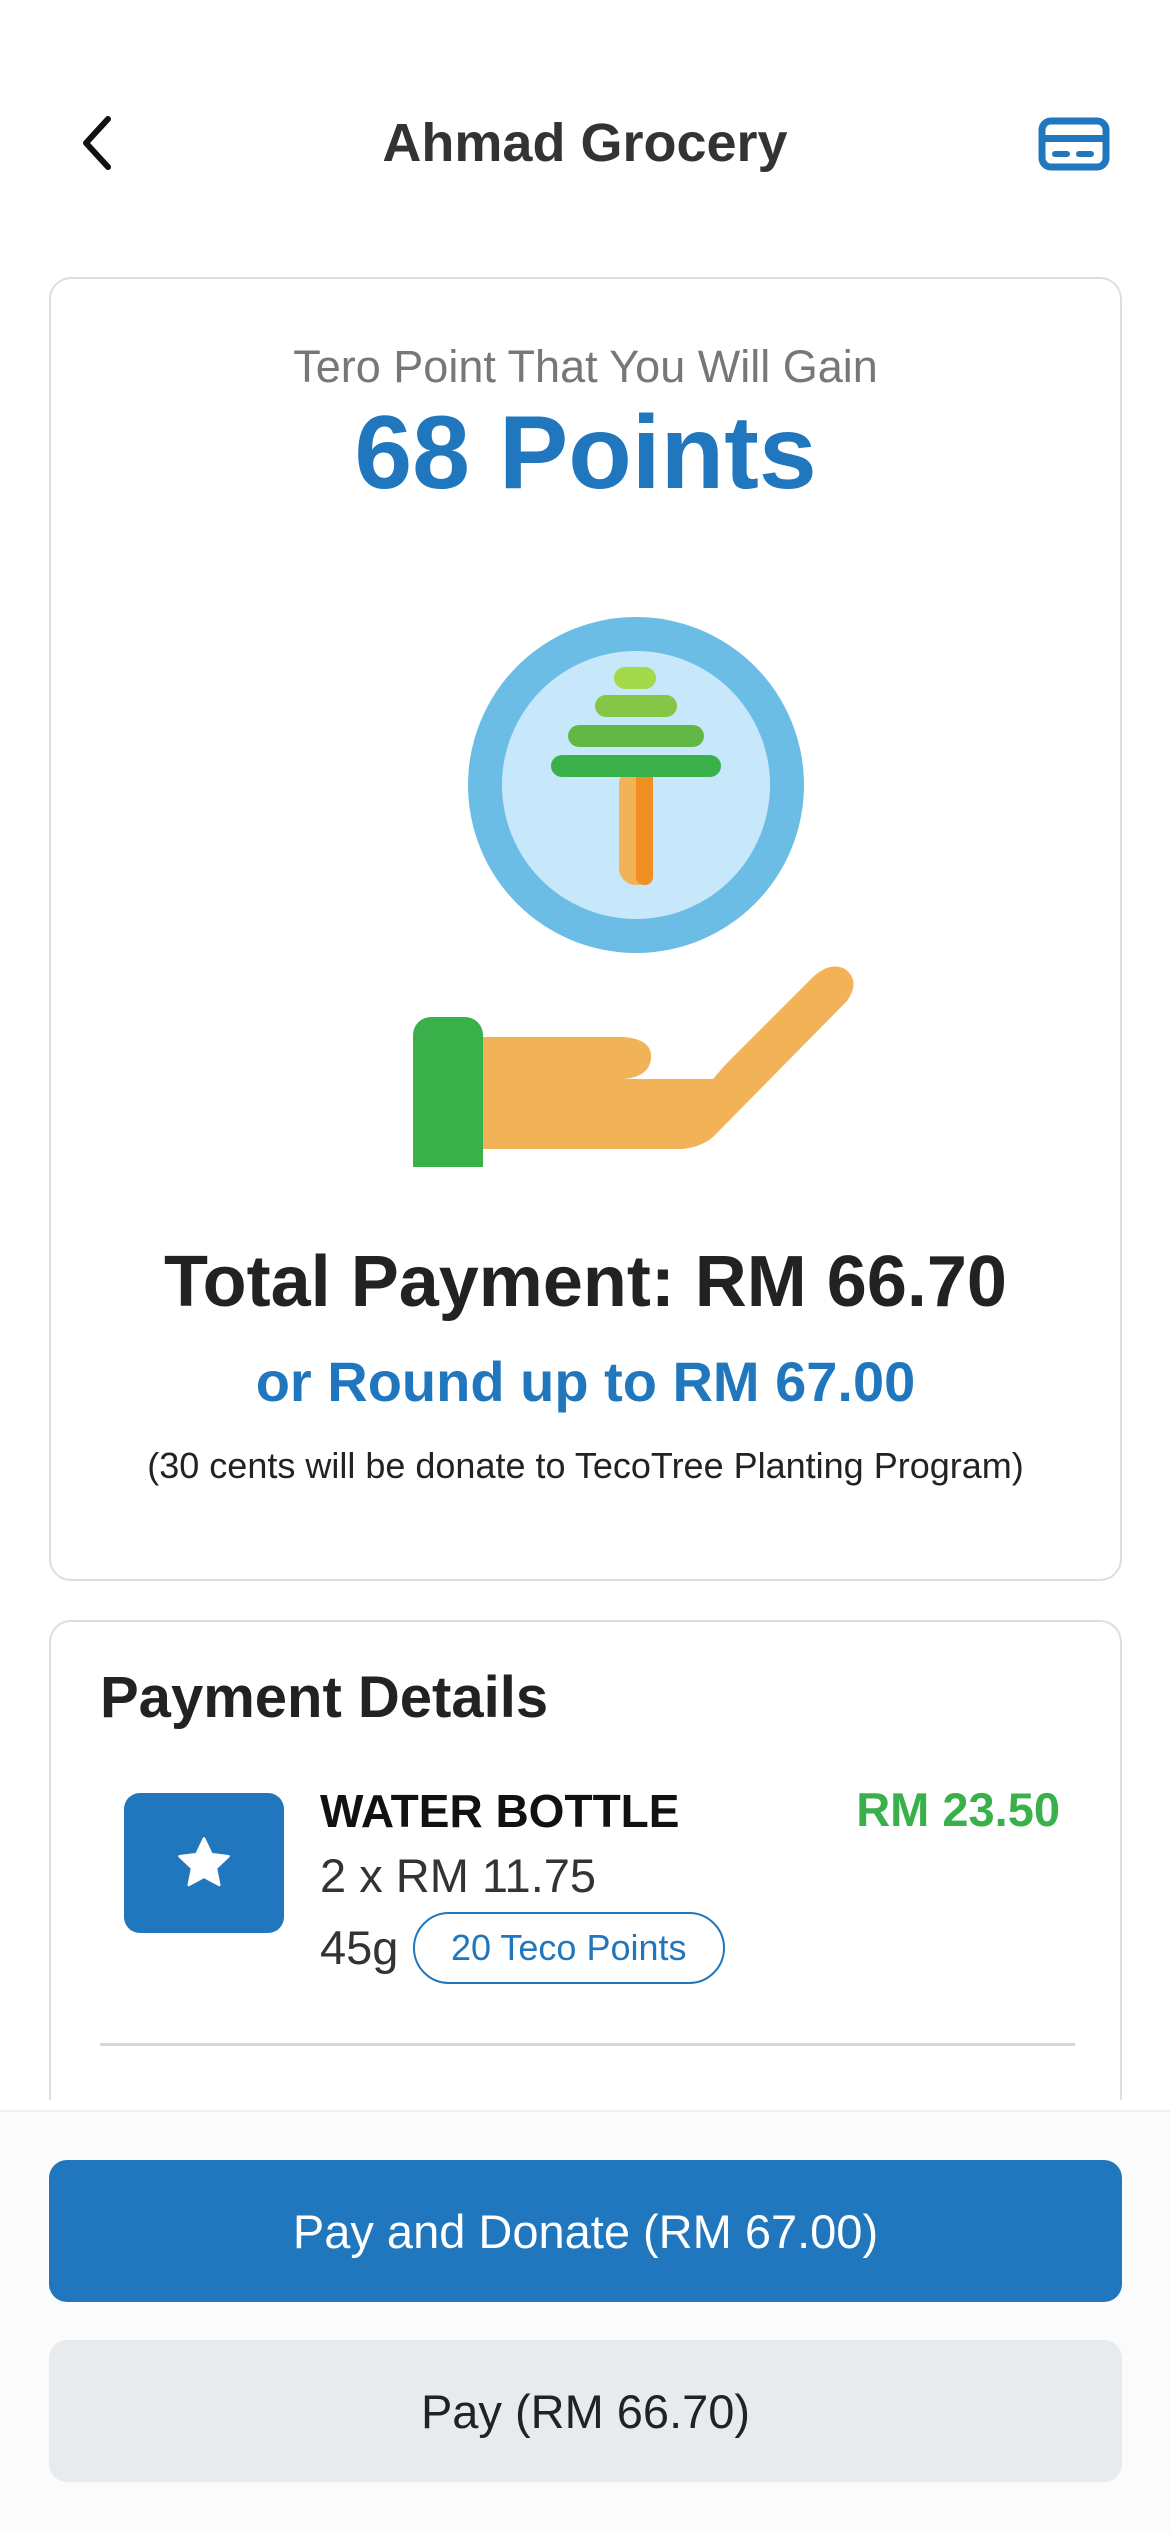  What do you see at coordinates (585, 2411) in the screenshot?
I see `pay-button: Pay (RM 66.70)` at bounding box center [585, 2411].